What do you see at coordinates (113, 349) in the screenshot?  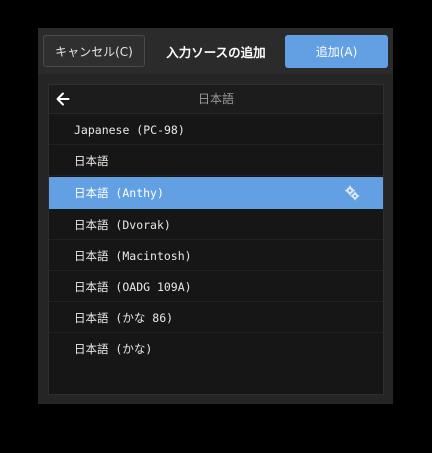 I see `list-item-label: 日本語 (かな)` at bounding box center [113, 349].